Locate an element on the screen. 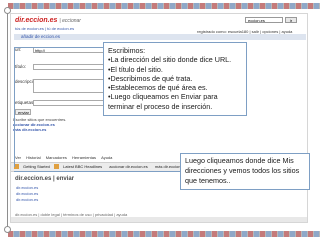 This screenshot has height=240, width=320. menu-item-historial: Historial is located at coordinates (33, 157).